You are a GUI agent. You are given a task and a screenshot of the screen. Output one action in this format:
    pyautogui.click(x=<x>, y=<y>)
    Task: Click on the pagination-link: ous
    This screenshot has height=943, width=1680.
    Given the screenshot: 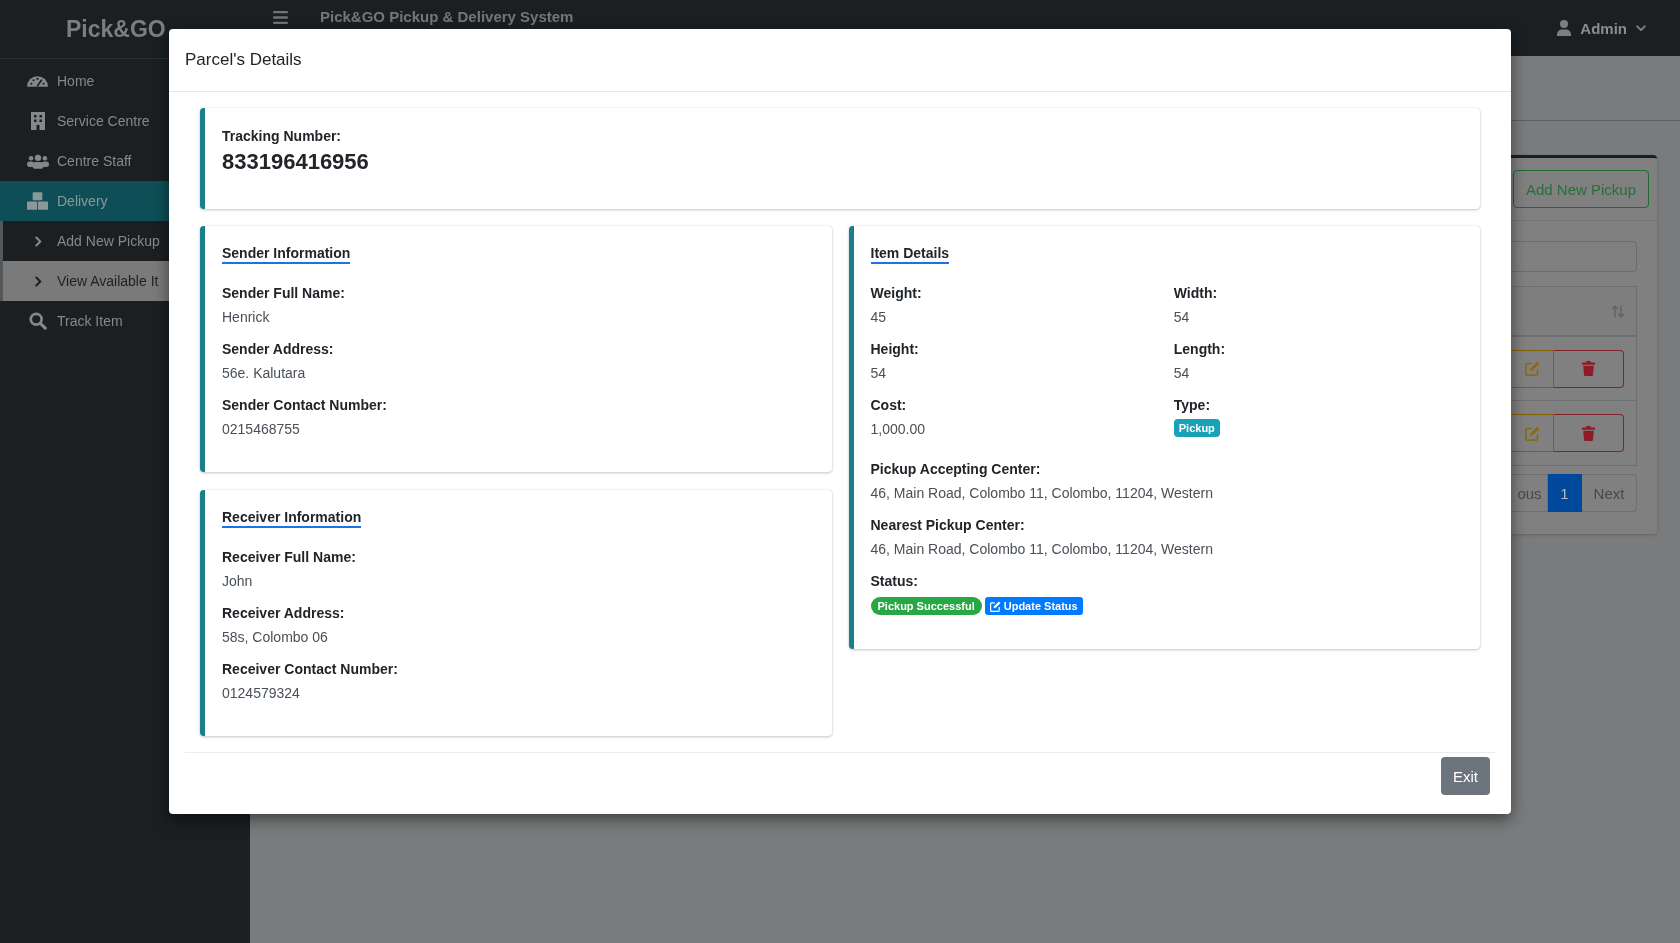 What is the action you would take?
    pyautogui.click(x=1530, y=493)
    